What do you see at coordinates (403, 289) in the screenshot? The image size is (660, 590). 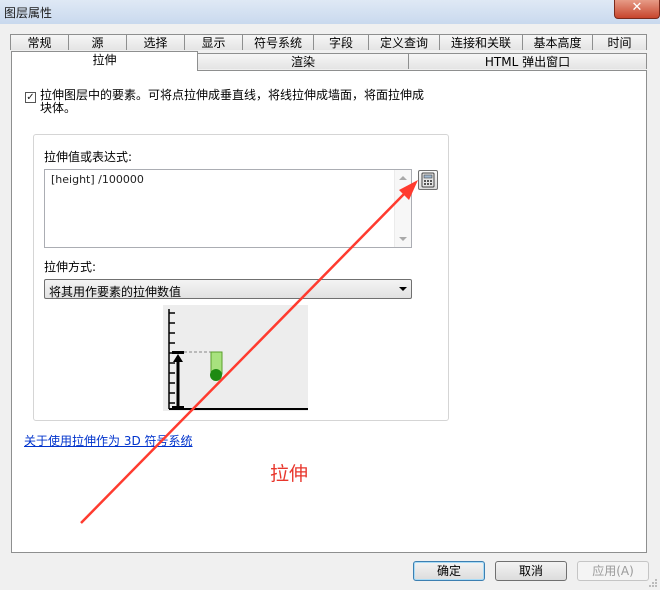 I see `chevron-down-icon` at bounding box center [403, 289].